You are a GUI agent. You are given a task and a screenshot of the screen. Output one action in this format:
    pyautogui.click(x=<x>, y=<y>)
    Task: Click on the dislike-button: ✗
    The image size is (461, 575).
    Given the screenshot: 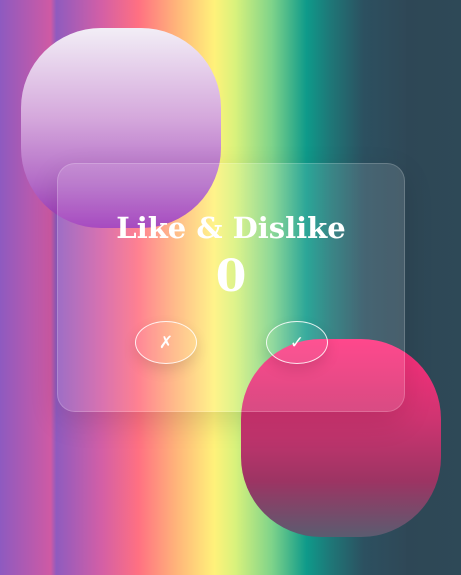 What is the action you would take?
    pyautogui.click(x=166, y=342)
    